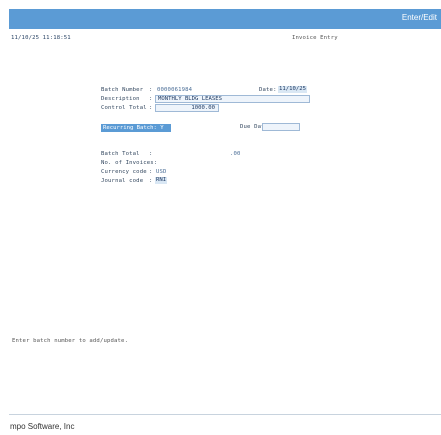  Describe the element at coordinates (136, 128) in the screenshot. I see `recurring-batch-field: Recurring Batch: Y` at that location.